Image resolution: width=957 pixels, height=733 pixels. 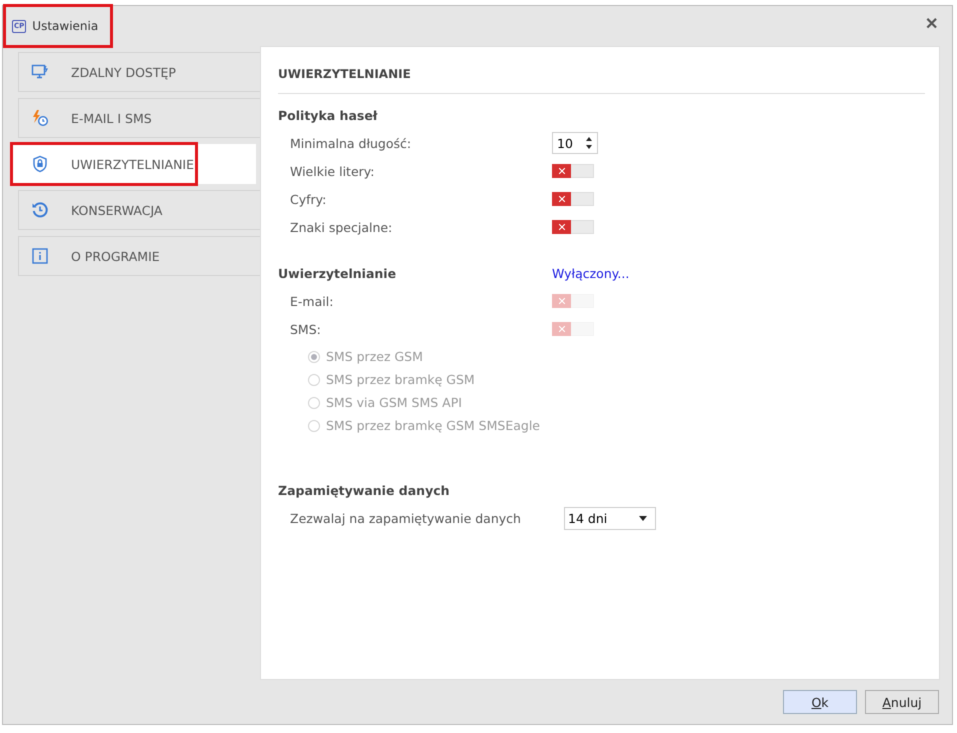 I want to click on sidebar-item: O PROGRAMIE, so click(x=139, y=256).